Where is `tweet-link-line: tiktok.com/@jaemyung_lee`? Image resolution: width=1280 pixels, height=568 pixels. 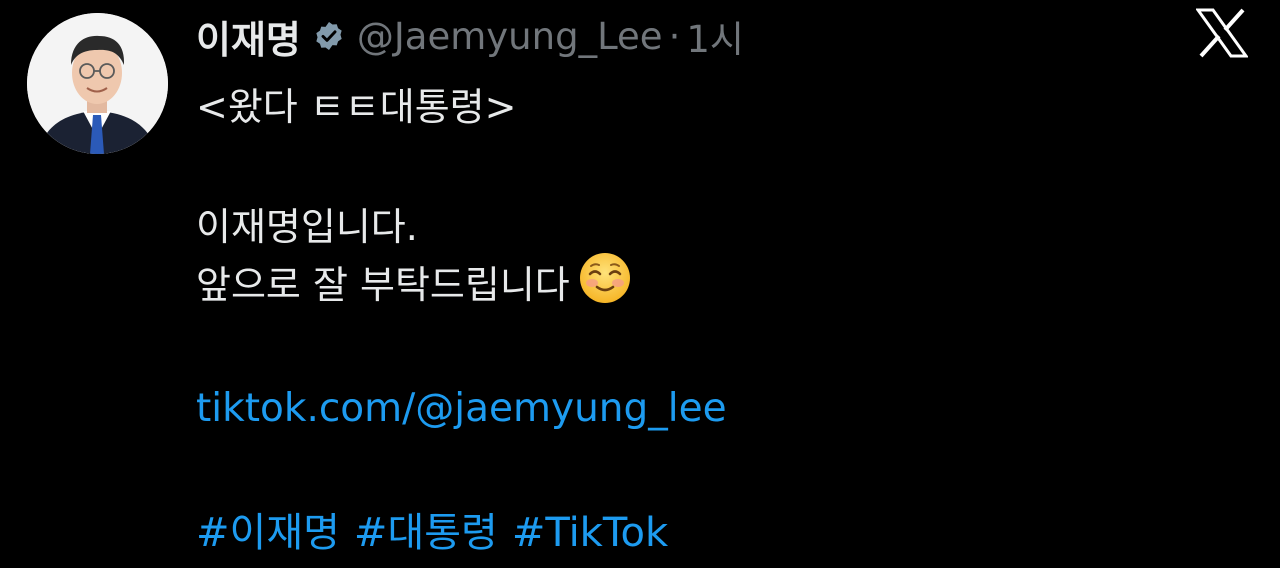 tweet-link-line: tiktok.com/@jaemyung_lee is located at coordinates (461, 408).